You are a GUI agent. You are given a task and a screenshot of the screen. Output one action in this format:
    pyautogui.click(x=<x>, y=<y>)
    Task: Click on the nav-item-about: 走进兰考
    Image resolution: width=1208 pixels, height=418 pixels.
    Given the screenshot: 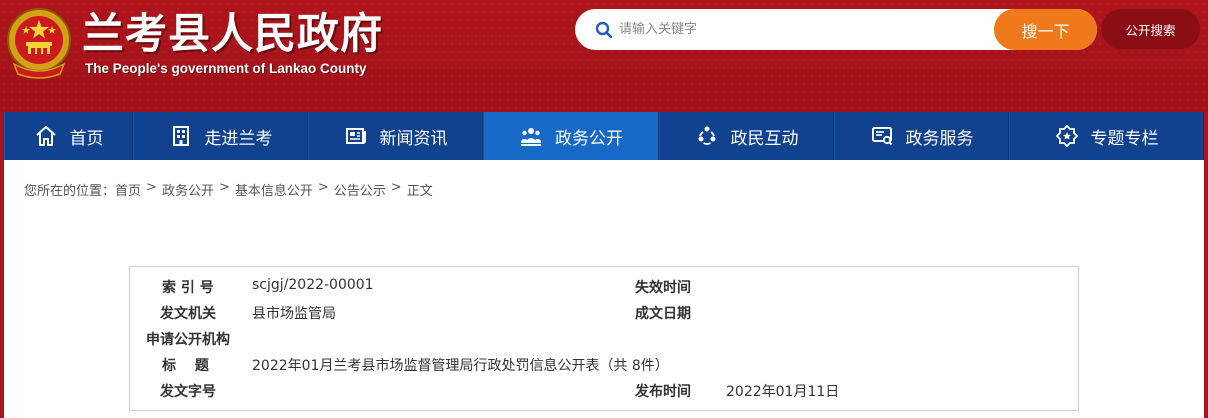 What is the action you would take?
    pyautogui.click(x=220, y=136)
    